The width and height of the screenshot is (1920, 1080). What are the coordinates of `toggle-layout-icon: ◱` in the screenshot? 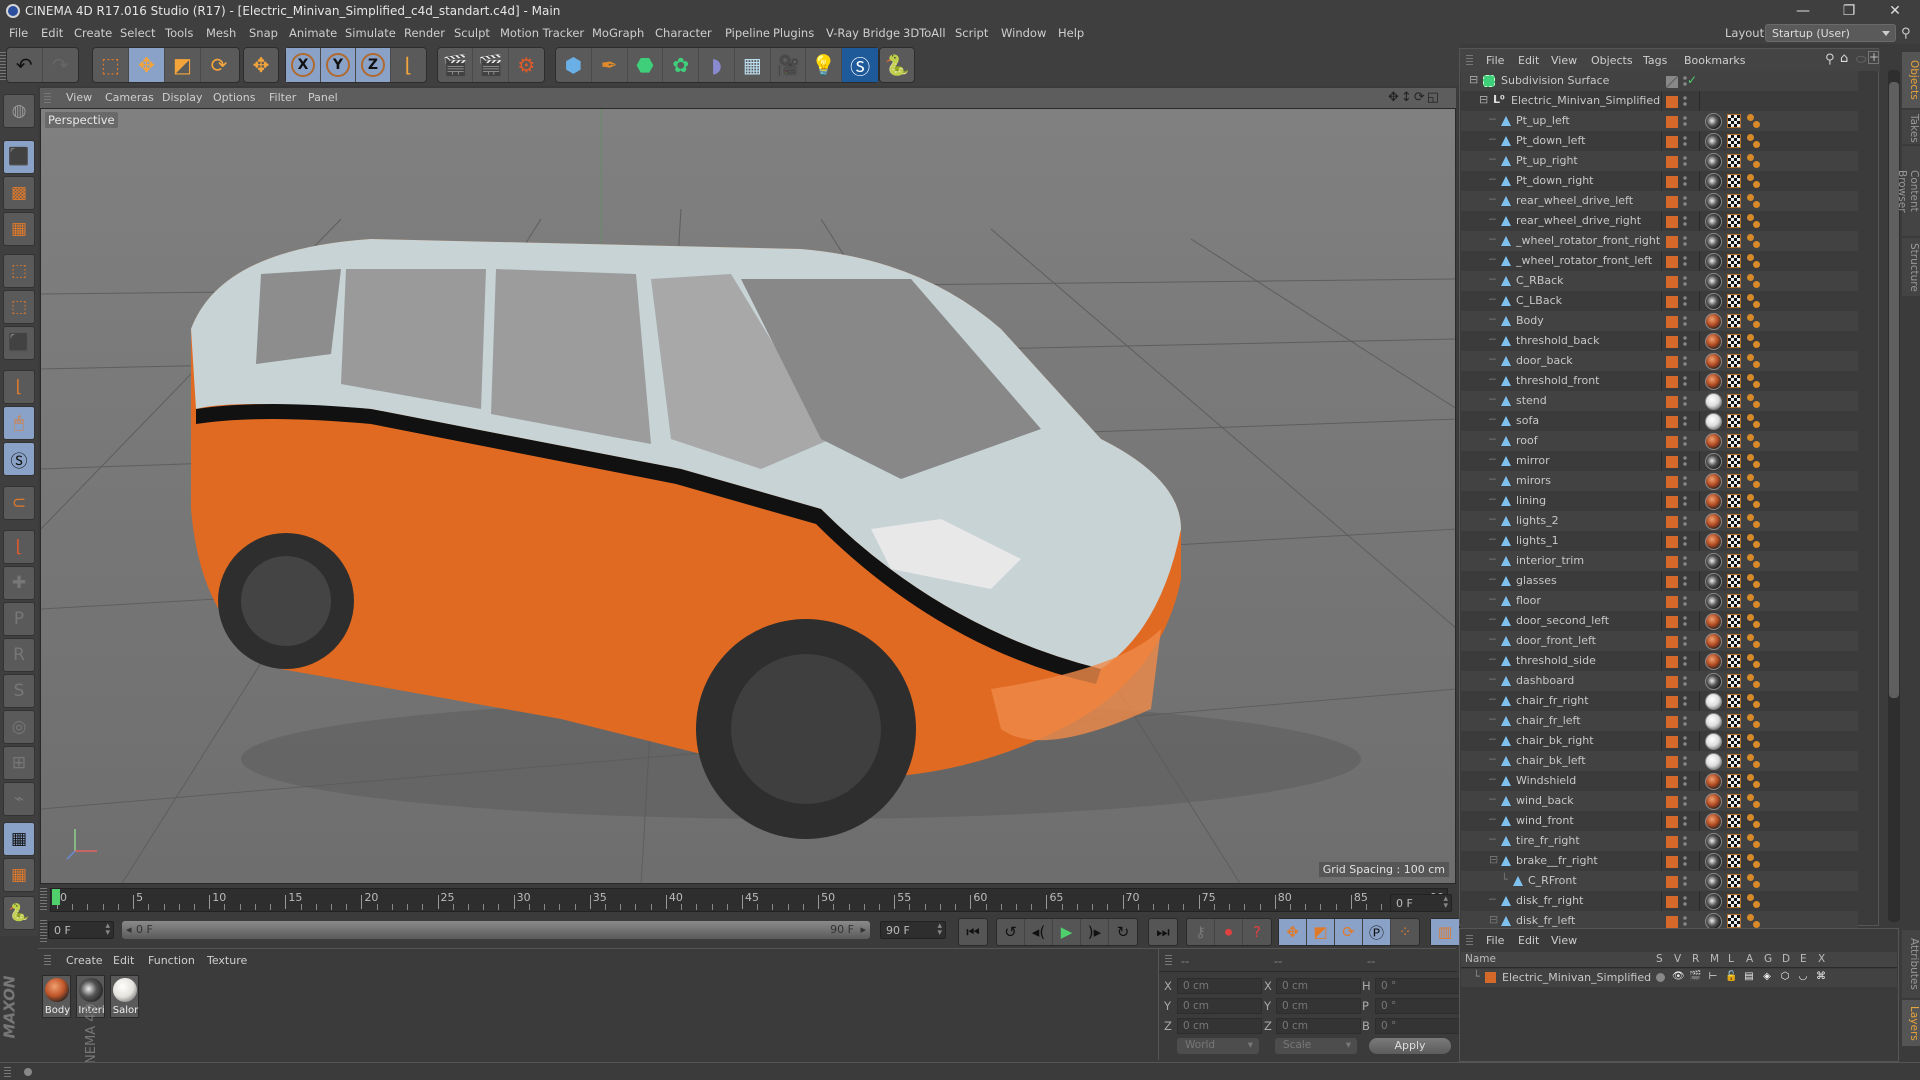 It's located at (1434, 97).